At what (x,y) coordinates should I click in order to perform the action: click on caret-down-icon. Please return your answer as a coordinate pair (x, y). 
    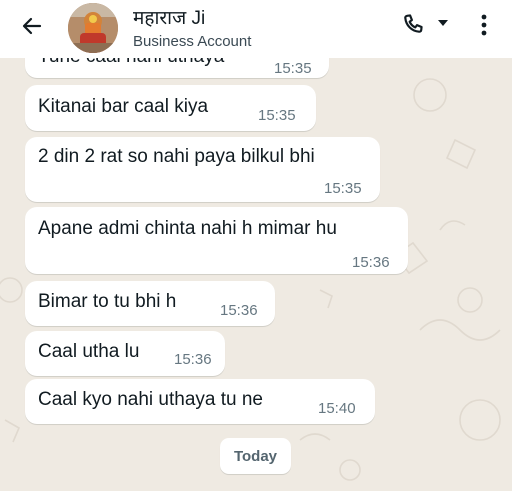
    Looking at the image, I should click on (443, 23).